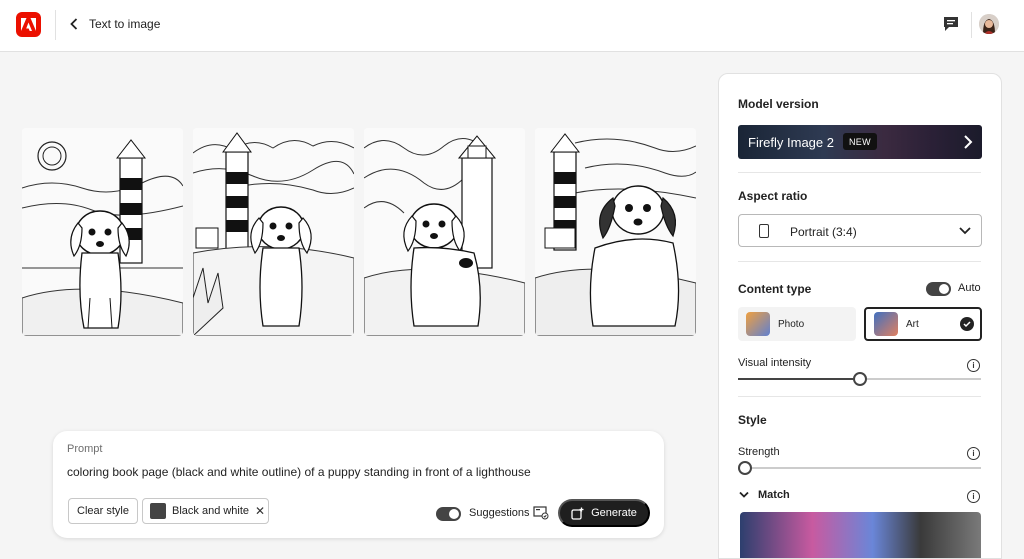 The height and width of the screenshot is (559, 1024). What do you see at coordinates (752, 420) in the screenshot?
I see `style-title: Style` at bounding box center [752, 420].